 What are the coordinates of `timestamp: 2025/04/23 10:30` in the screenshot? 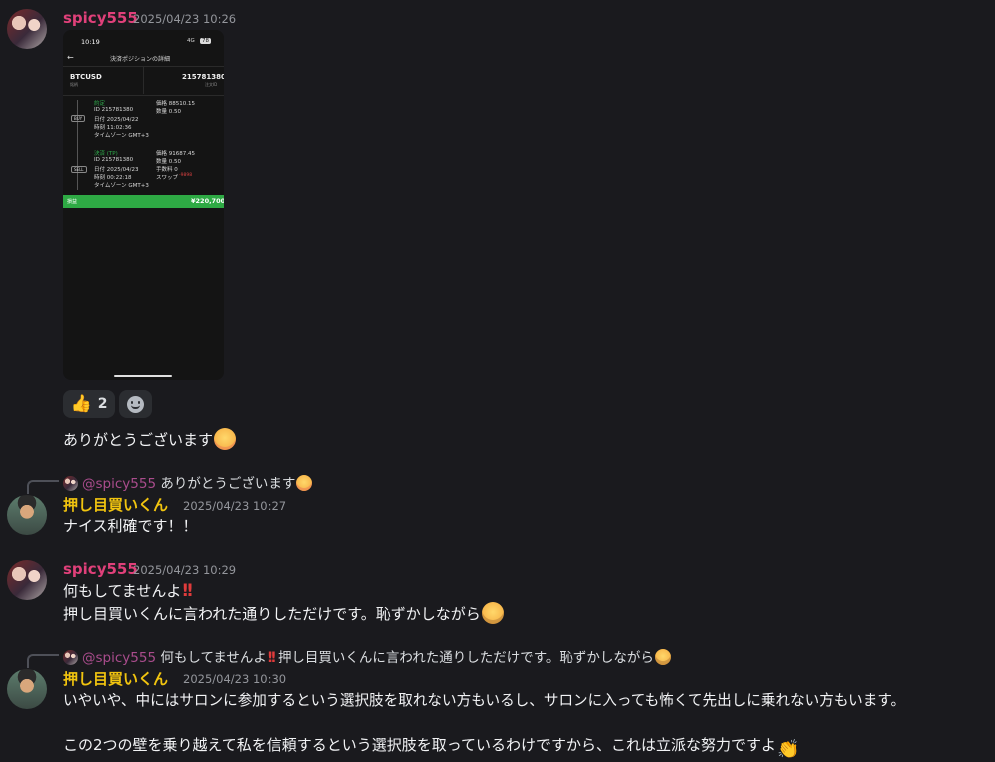 It's located at (235, 679).